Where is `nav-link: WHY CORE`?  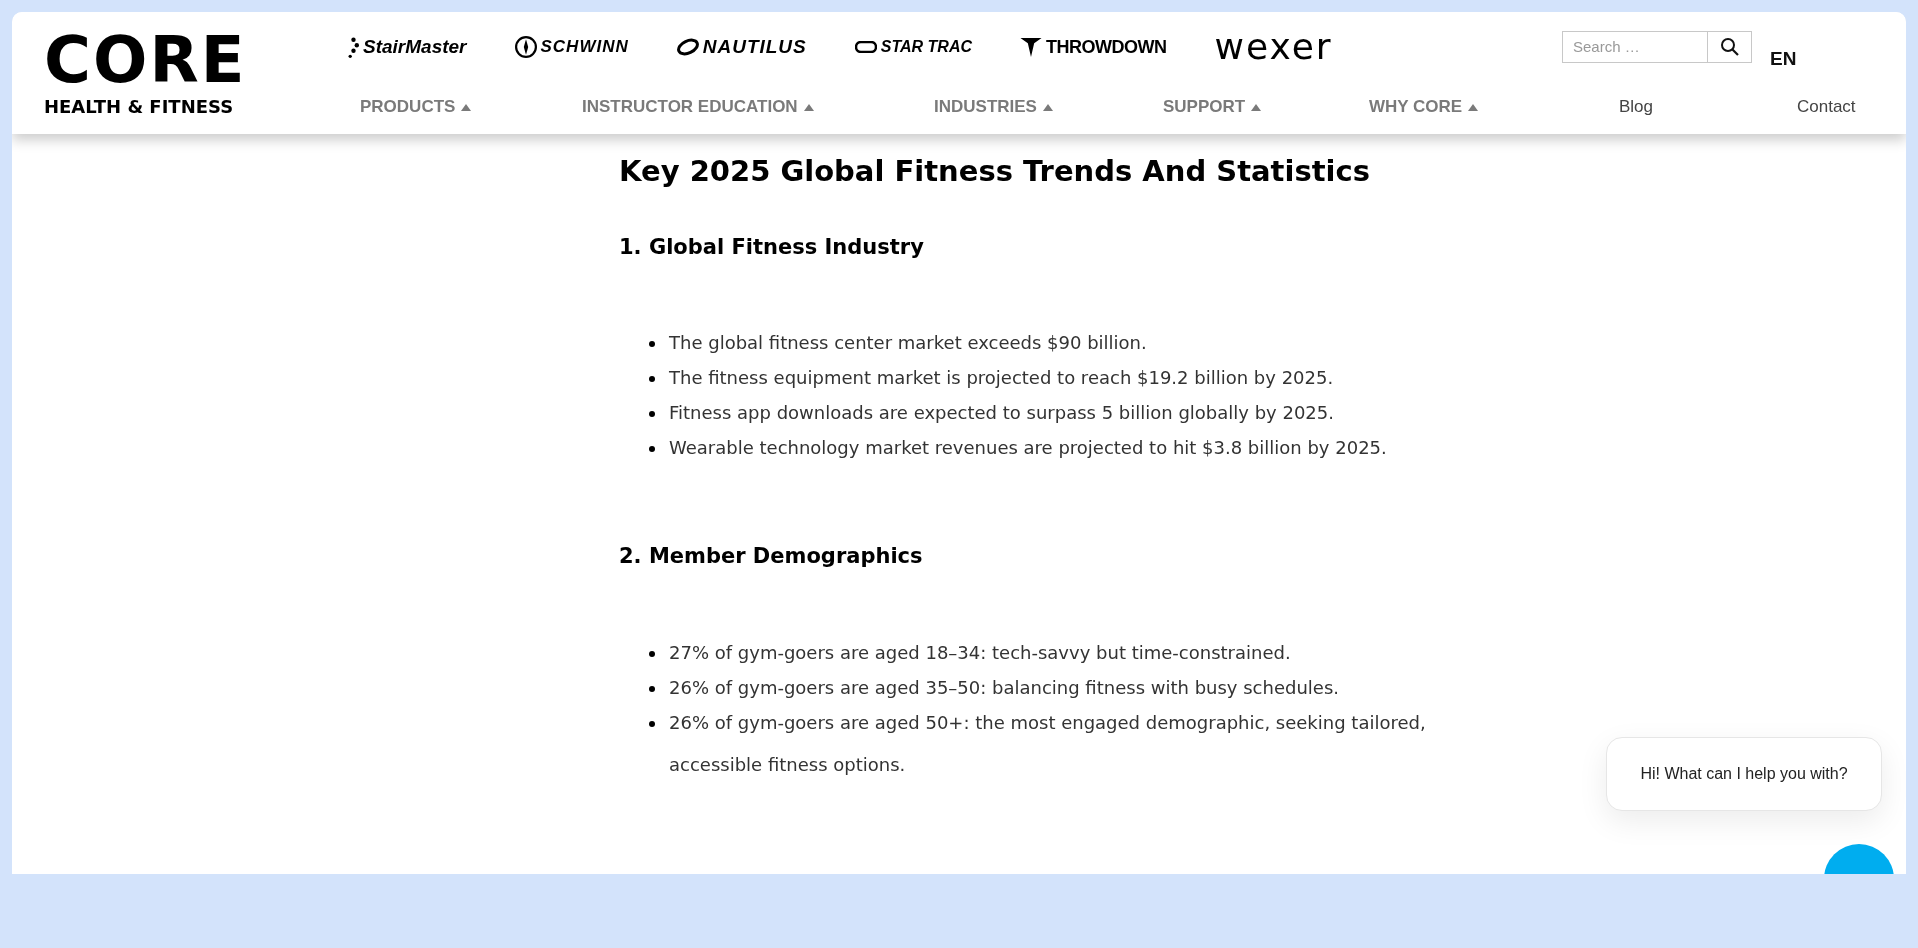
nav-link: WHY CORE is located at coordinates (1424, 107).